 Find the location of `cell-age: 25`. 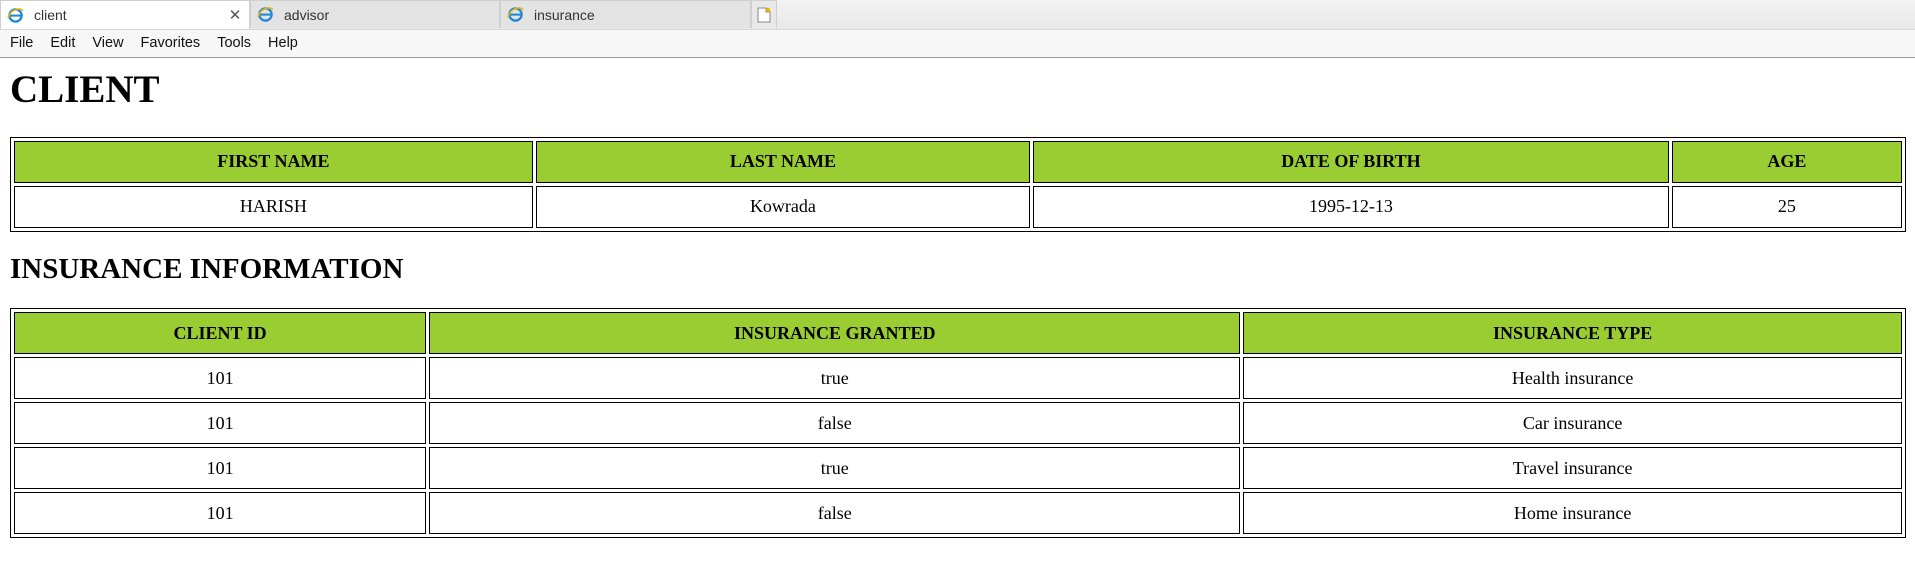

cell-age: 25 is located at coordinates (1786, 206).